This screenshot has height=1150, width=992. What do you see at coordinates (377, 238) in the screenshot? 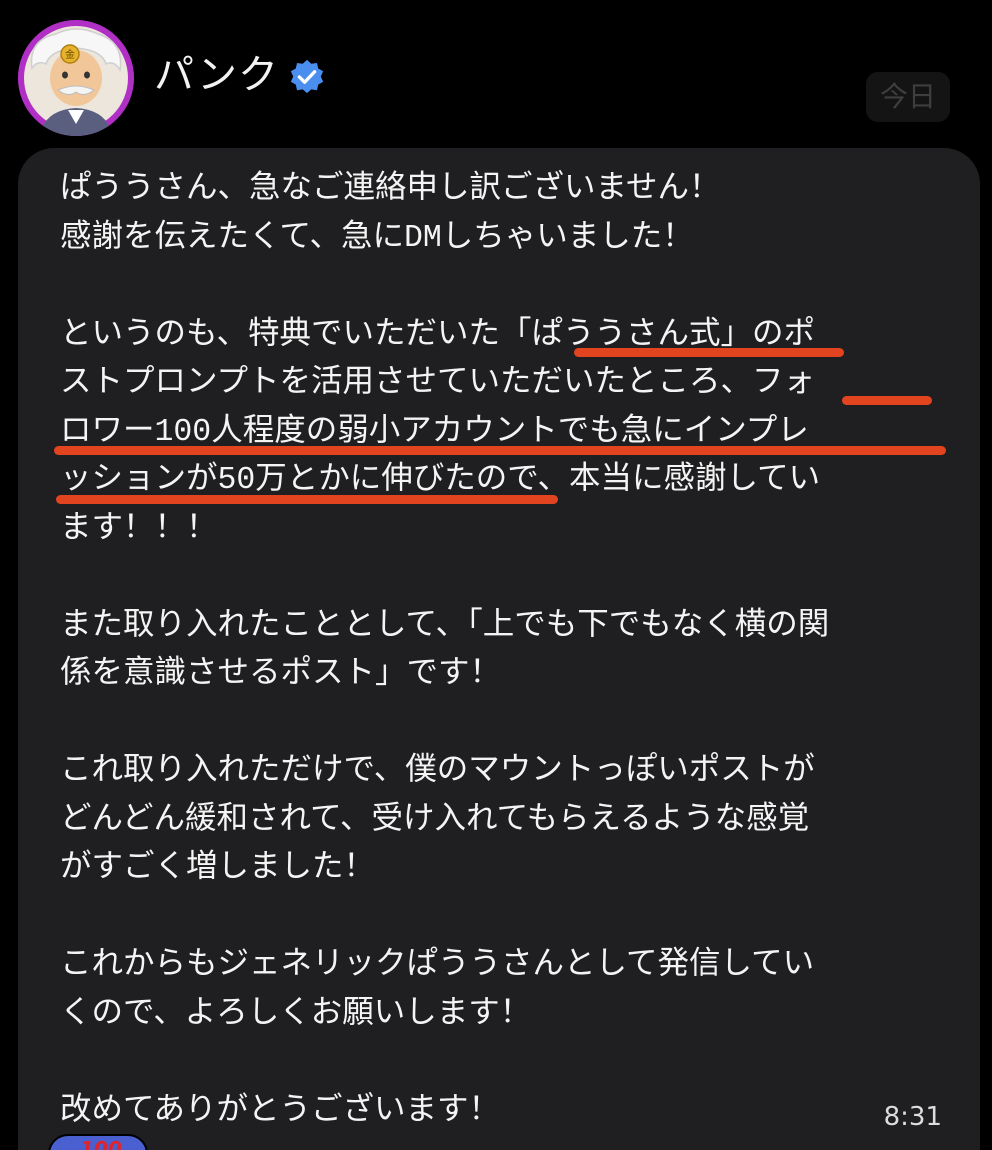
I see `message-line: 感謝を伝えたくて、急にDMしちゃいました！` at bounding box center [377, 238].